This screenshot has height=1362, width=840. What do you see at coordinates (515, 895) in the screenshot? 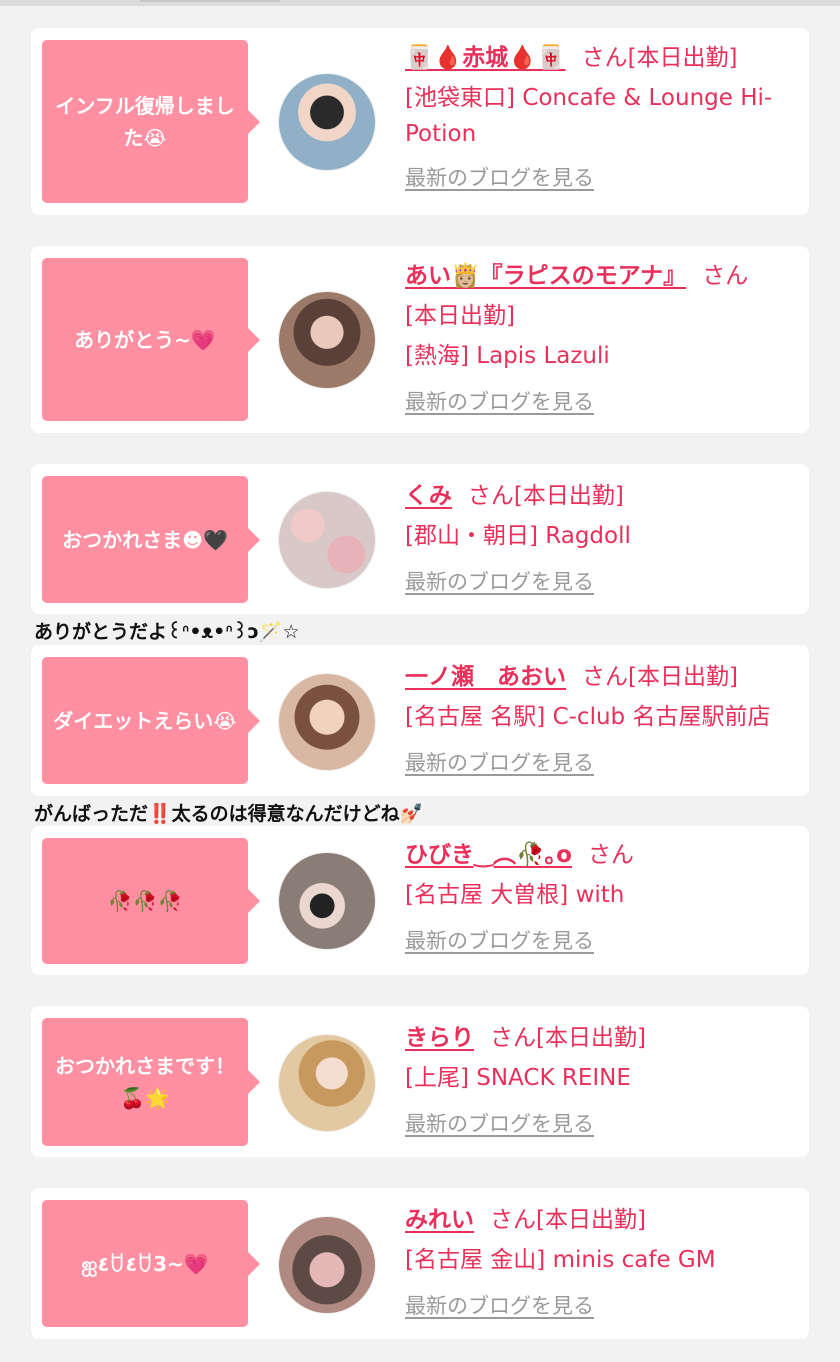
I see `shop-label: [名古屋 大曽根] with` at bounding box center [515, 895].